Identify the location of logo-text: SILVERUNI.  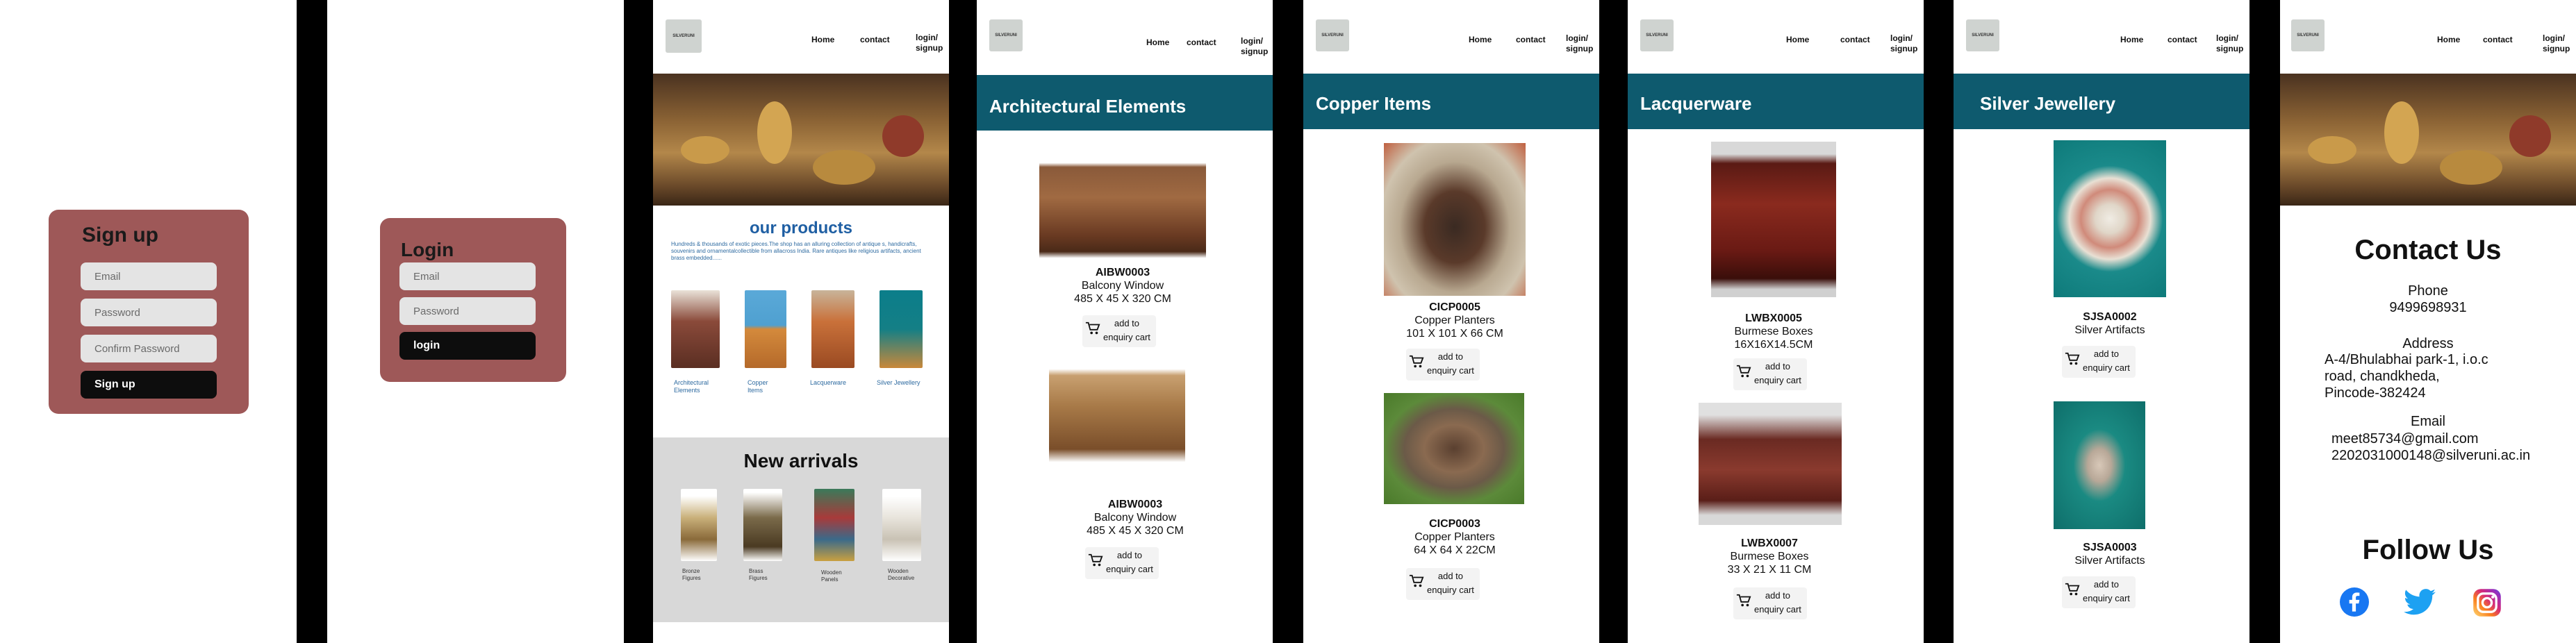
(1983, 35).